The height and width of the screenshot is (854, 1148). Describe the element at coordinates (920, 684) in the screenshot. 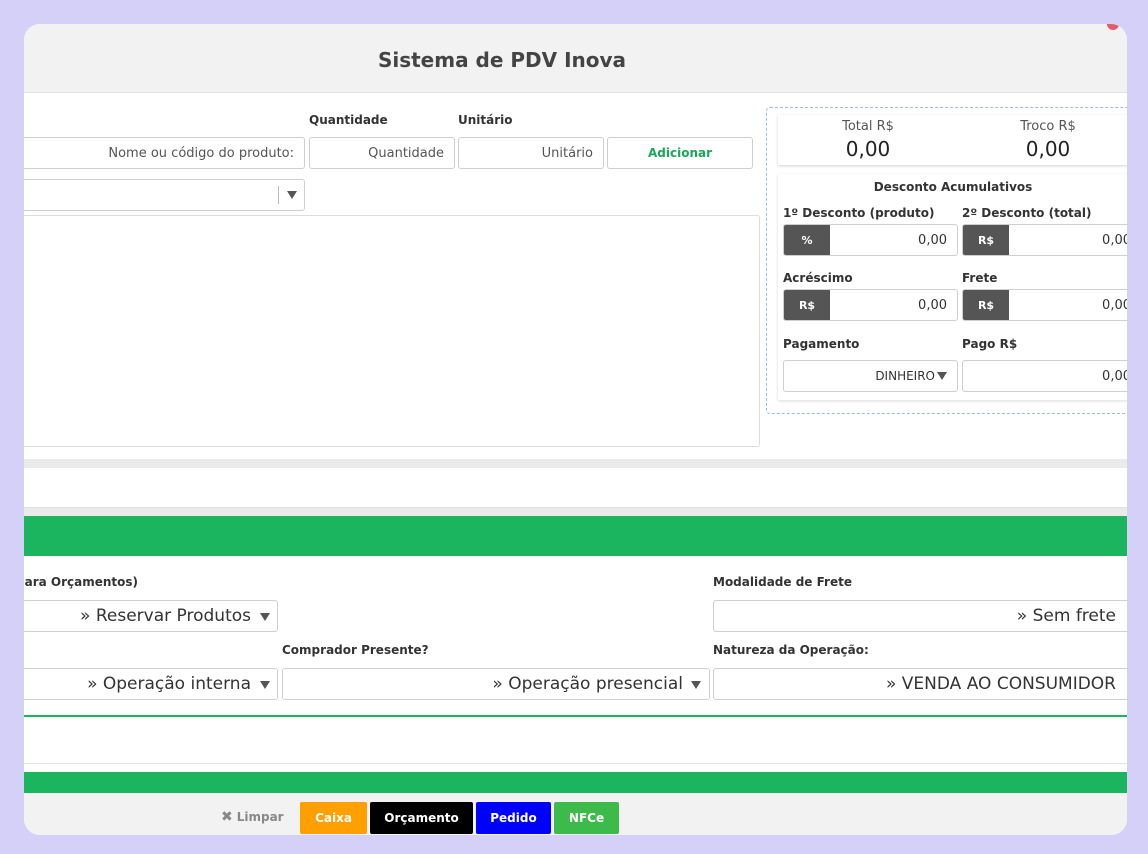

I see `natureza-select: » VENDA AO CONSUMIDOR` at that location.